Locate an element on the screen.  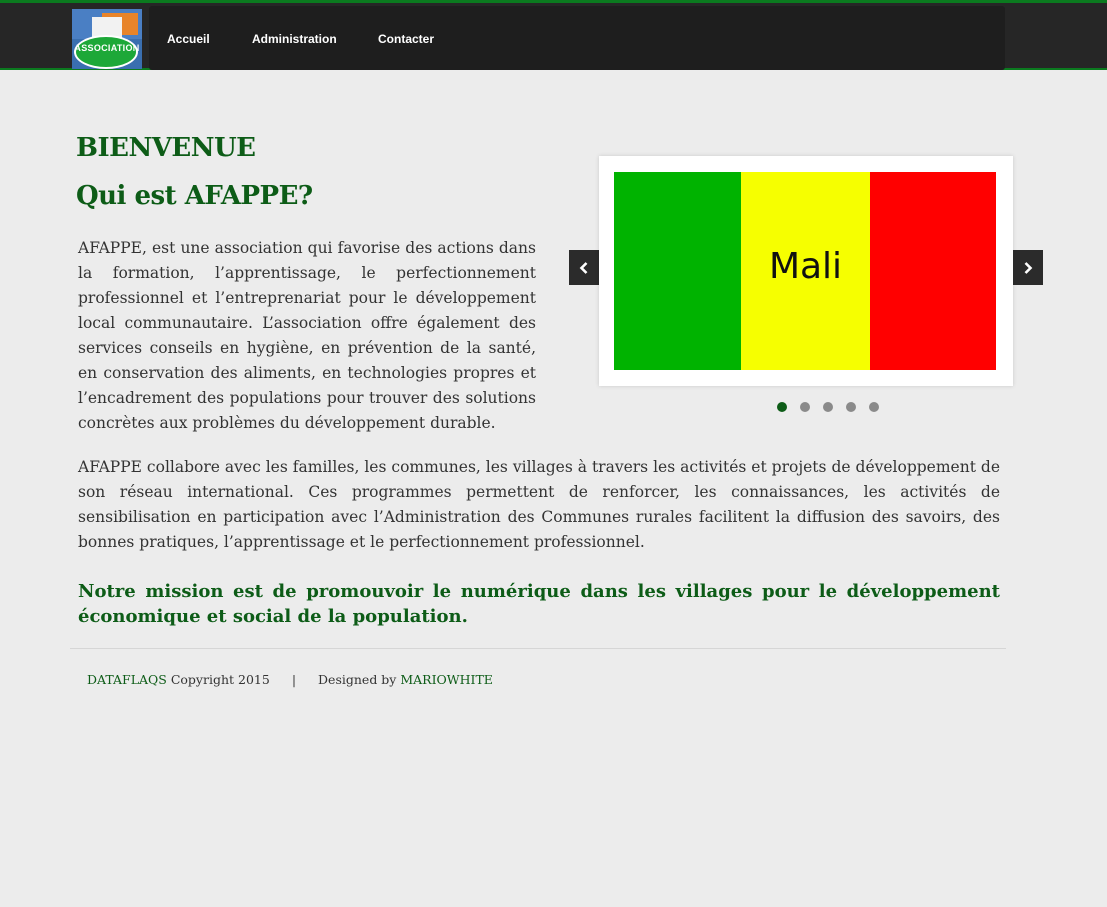
logo-text: ASSOCIATION is located at coordinates (107, 48).